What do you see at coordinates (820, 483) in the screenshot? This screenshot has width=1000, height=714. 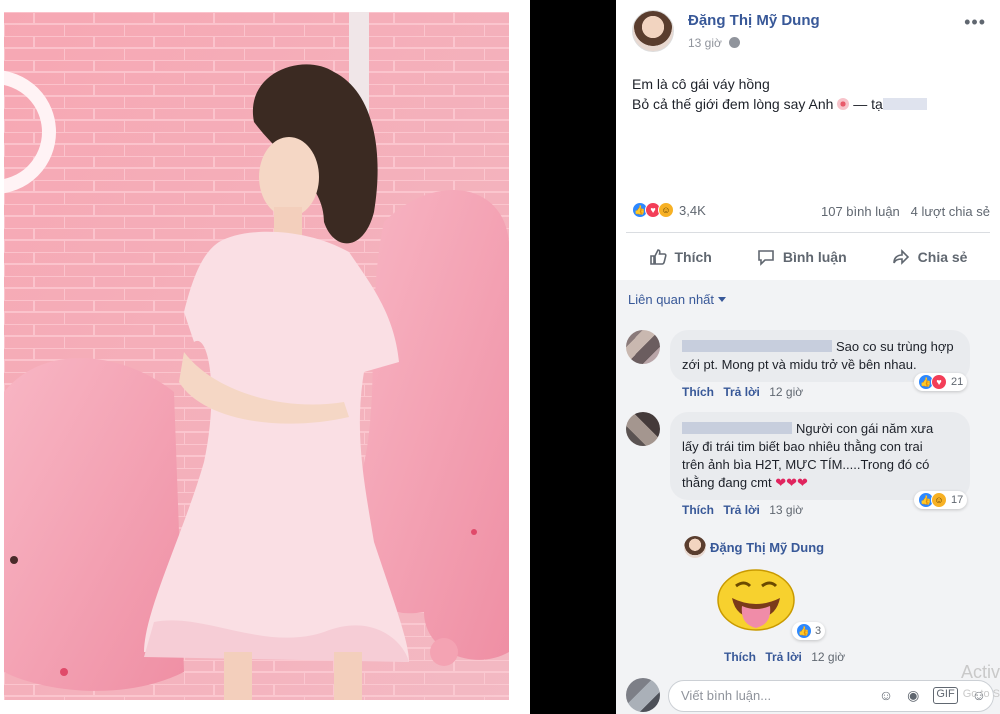 I see `comment-text-4: thằng đang cmt ❤❤❤` at bounding box center [820, 483].